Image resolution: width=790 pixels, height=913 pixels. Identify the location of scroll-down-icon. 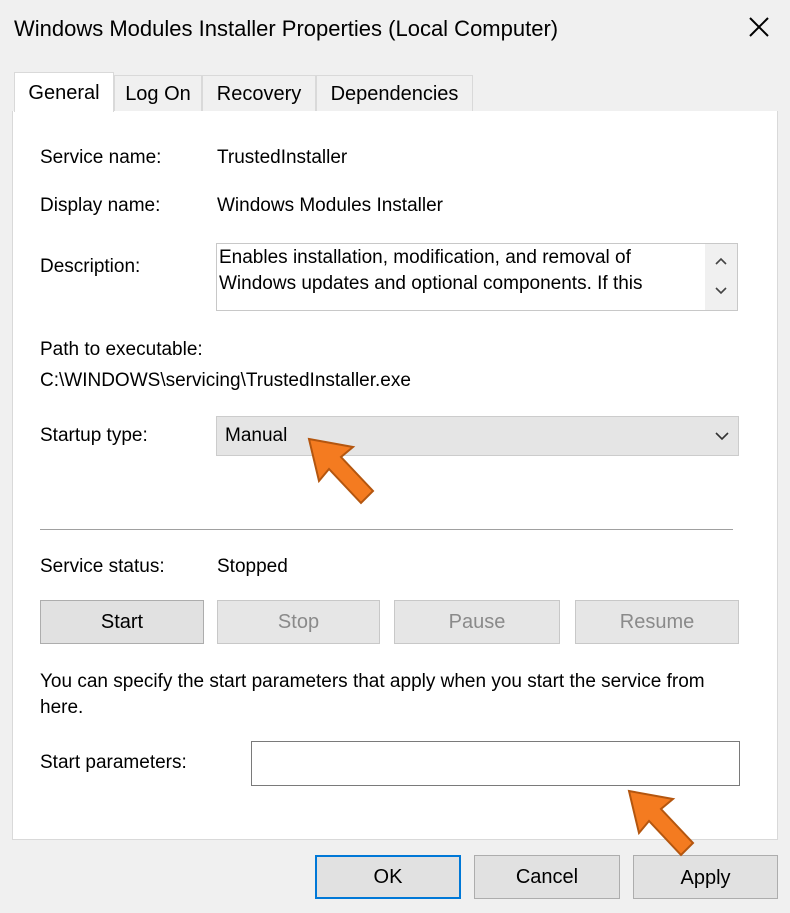
(721, 291).